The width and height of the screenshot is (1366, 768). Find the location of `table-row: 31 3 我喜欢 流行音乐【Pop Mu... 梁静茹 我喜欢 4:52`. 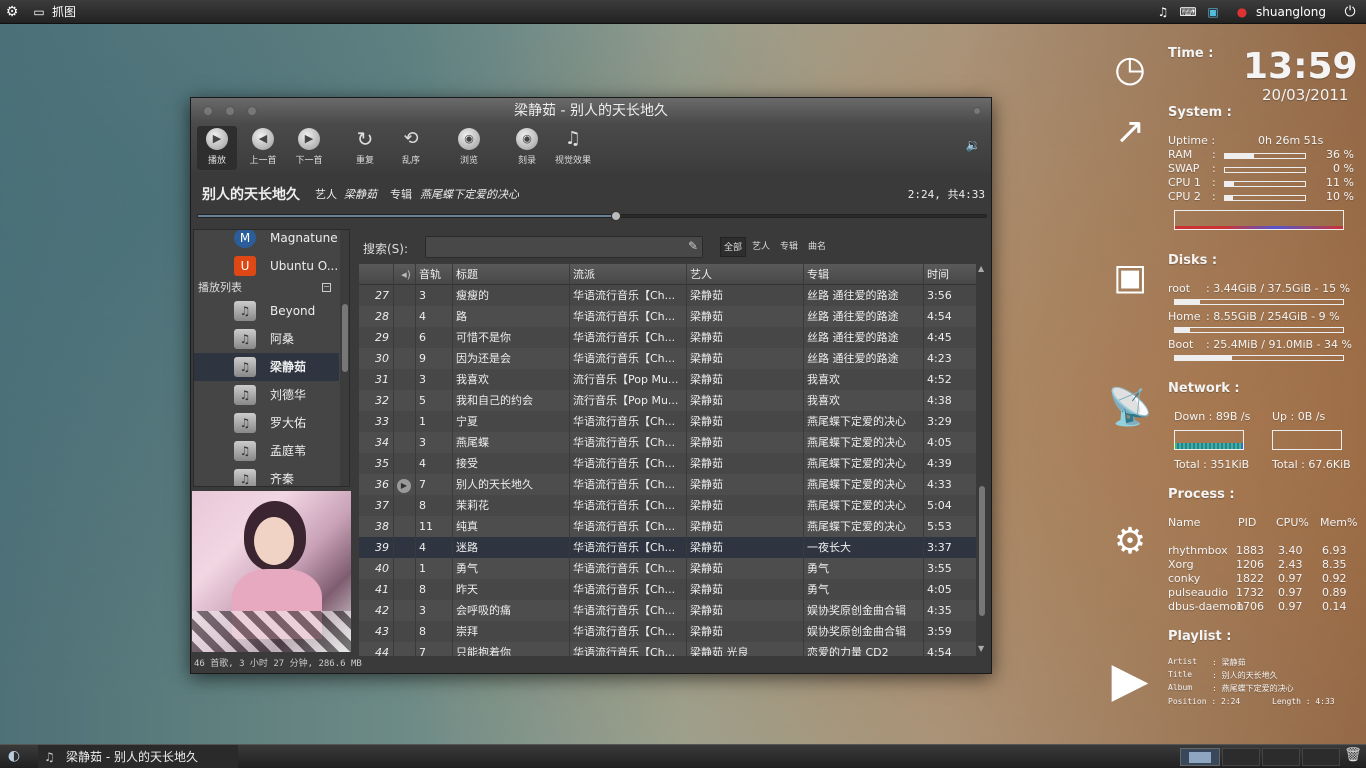

table-row: 31 3 我喜欢 流行音乐【Pop Mu... 梁静茹 我喜欢 4:52 is located at coordinates (668, 379).